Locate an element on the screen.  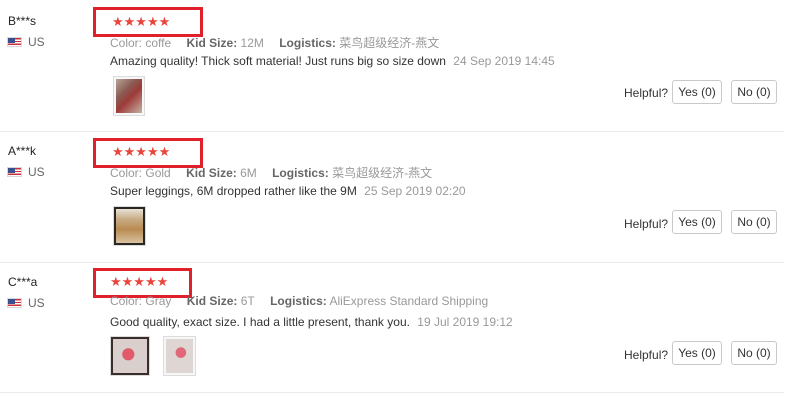
logistics-value: AliExpress Standard Shipping is located at coordinates (409, 301).